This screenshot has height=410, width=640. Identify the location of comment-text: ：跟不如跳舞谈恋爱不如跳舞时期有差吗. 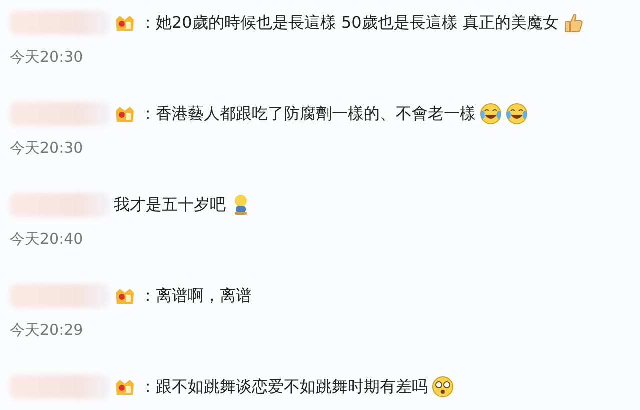
(284, 387).